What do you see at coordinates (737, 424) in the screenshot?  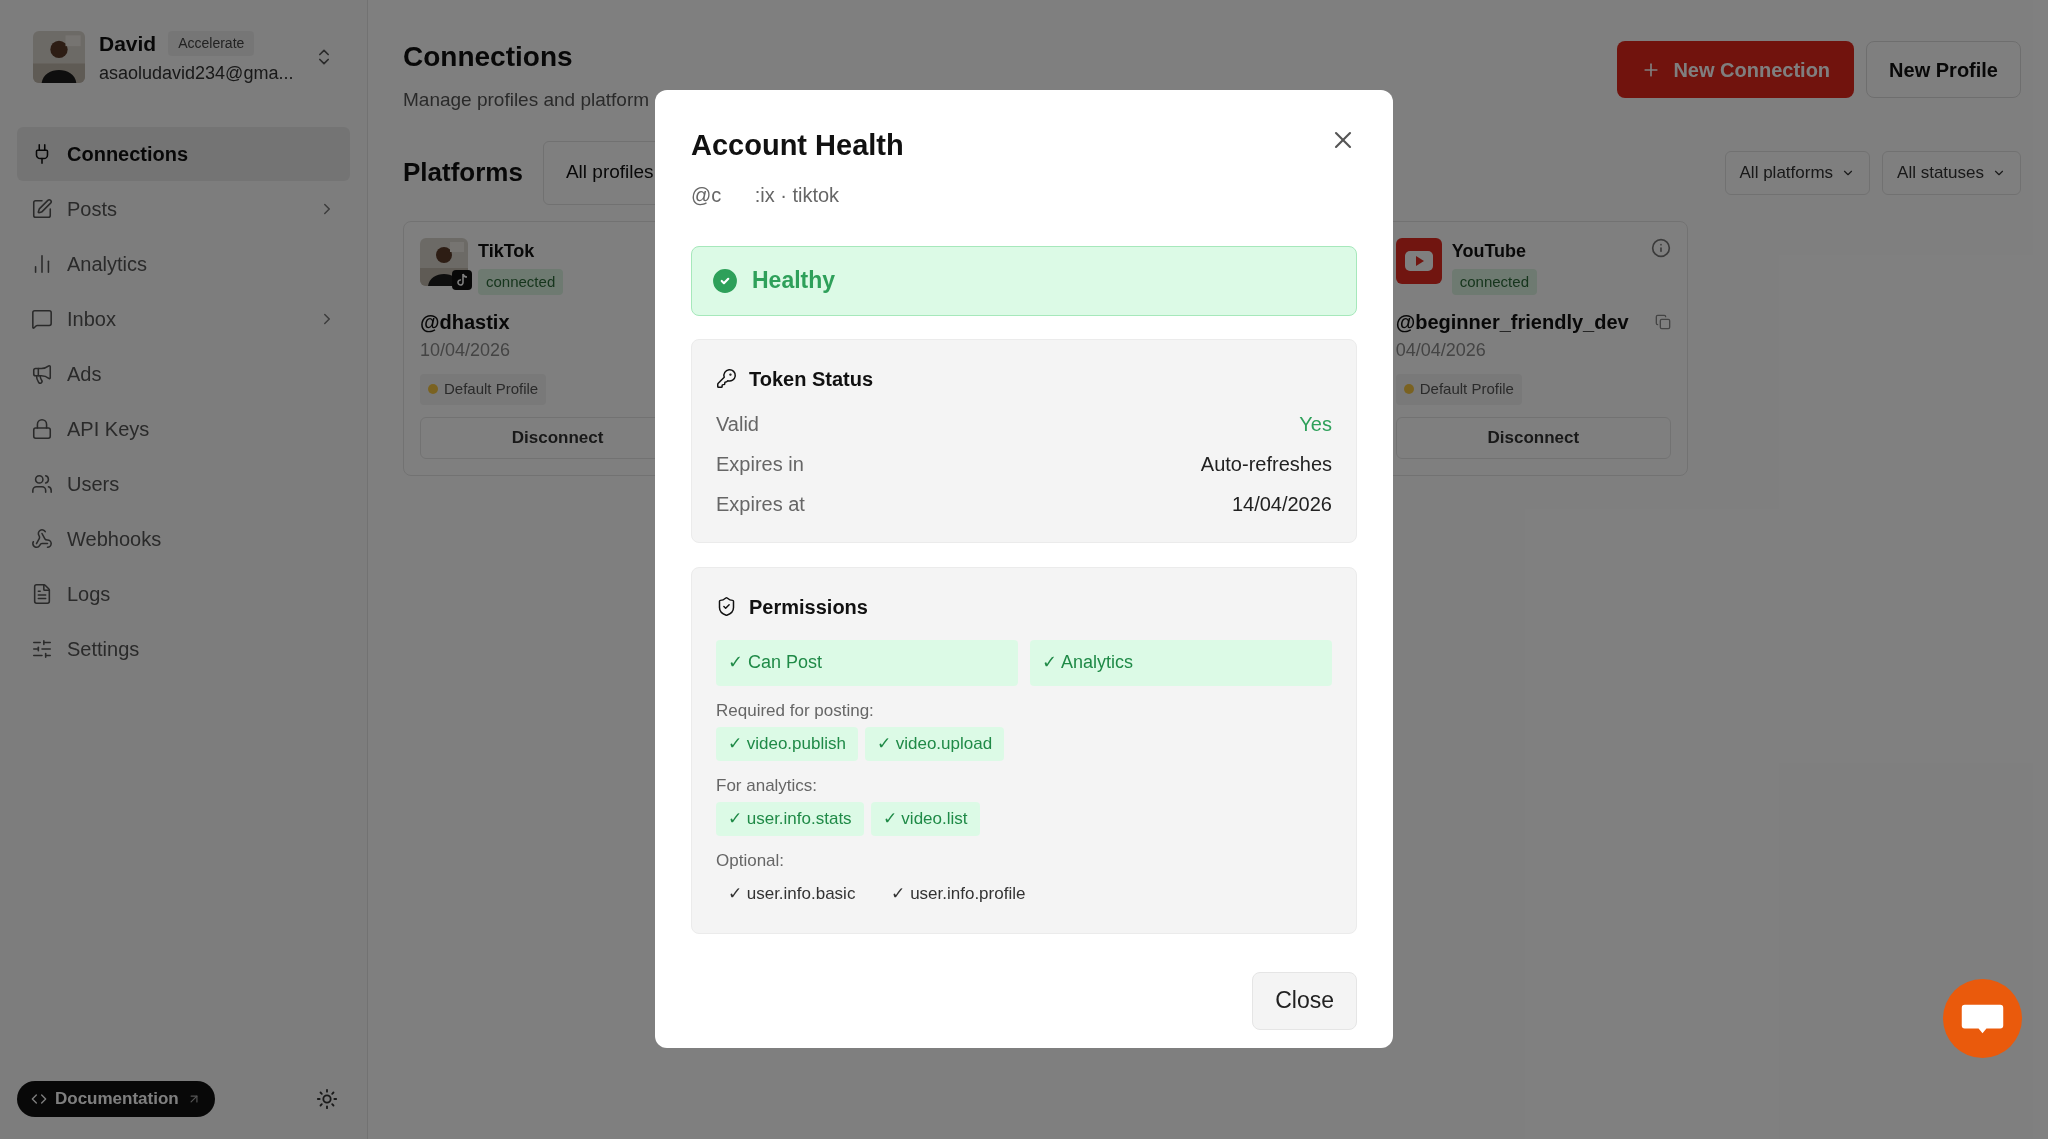 I see `row-label: Valid` at bounding box center [737, 424].